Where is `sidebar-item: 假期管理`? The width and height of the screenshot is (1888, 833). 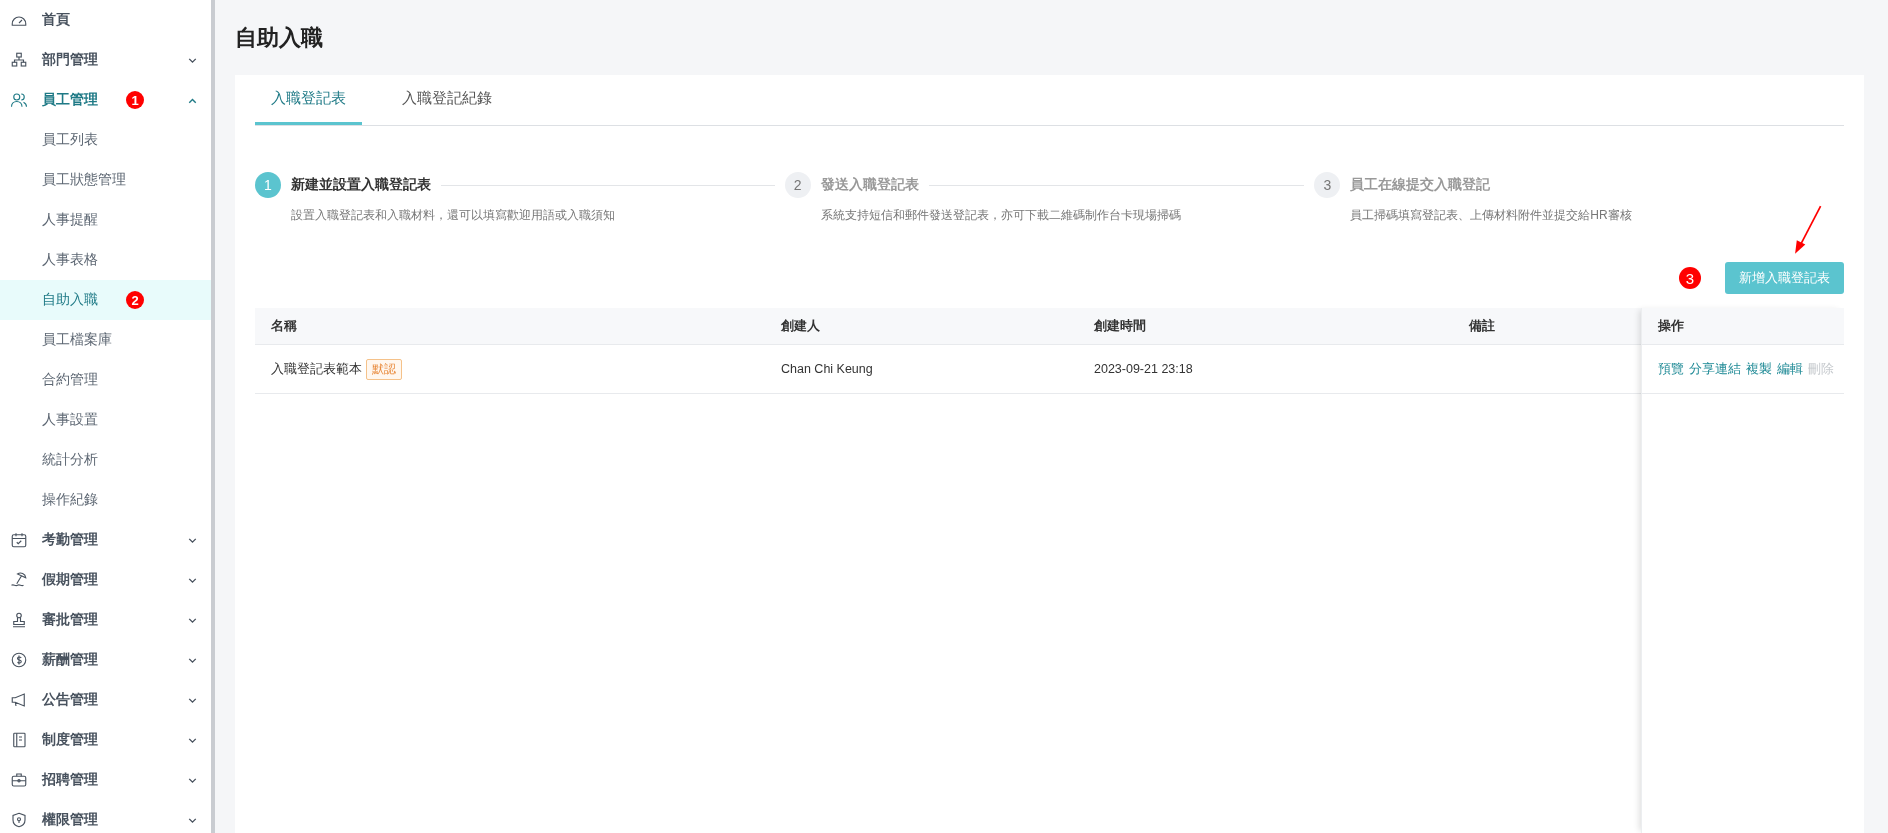
sidebar-item: 假期管理 is located at coordinates (105, 580).